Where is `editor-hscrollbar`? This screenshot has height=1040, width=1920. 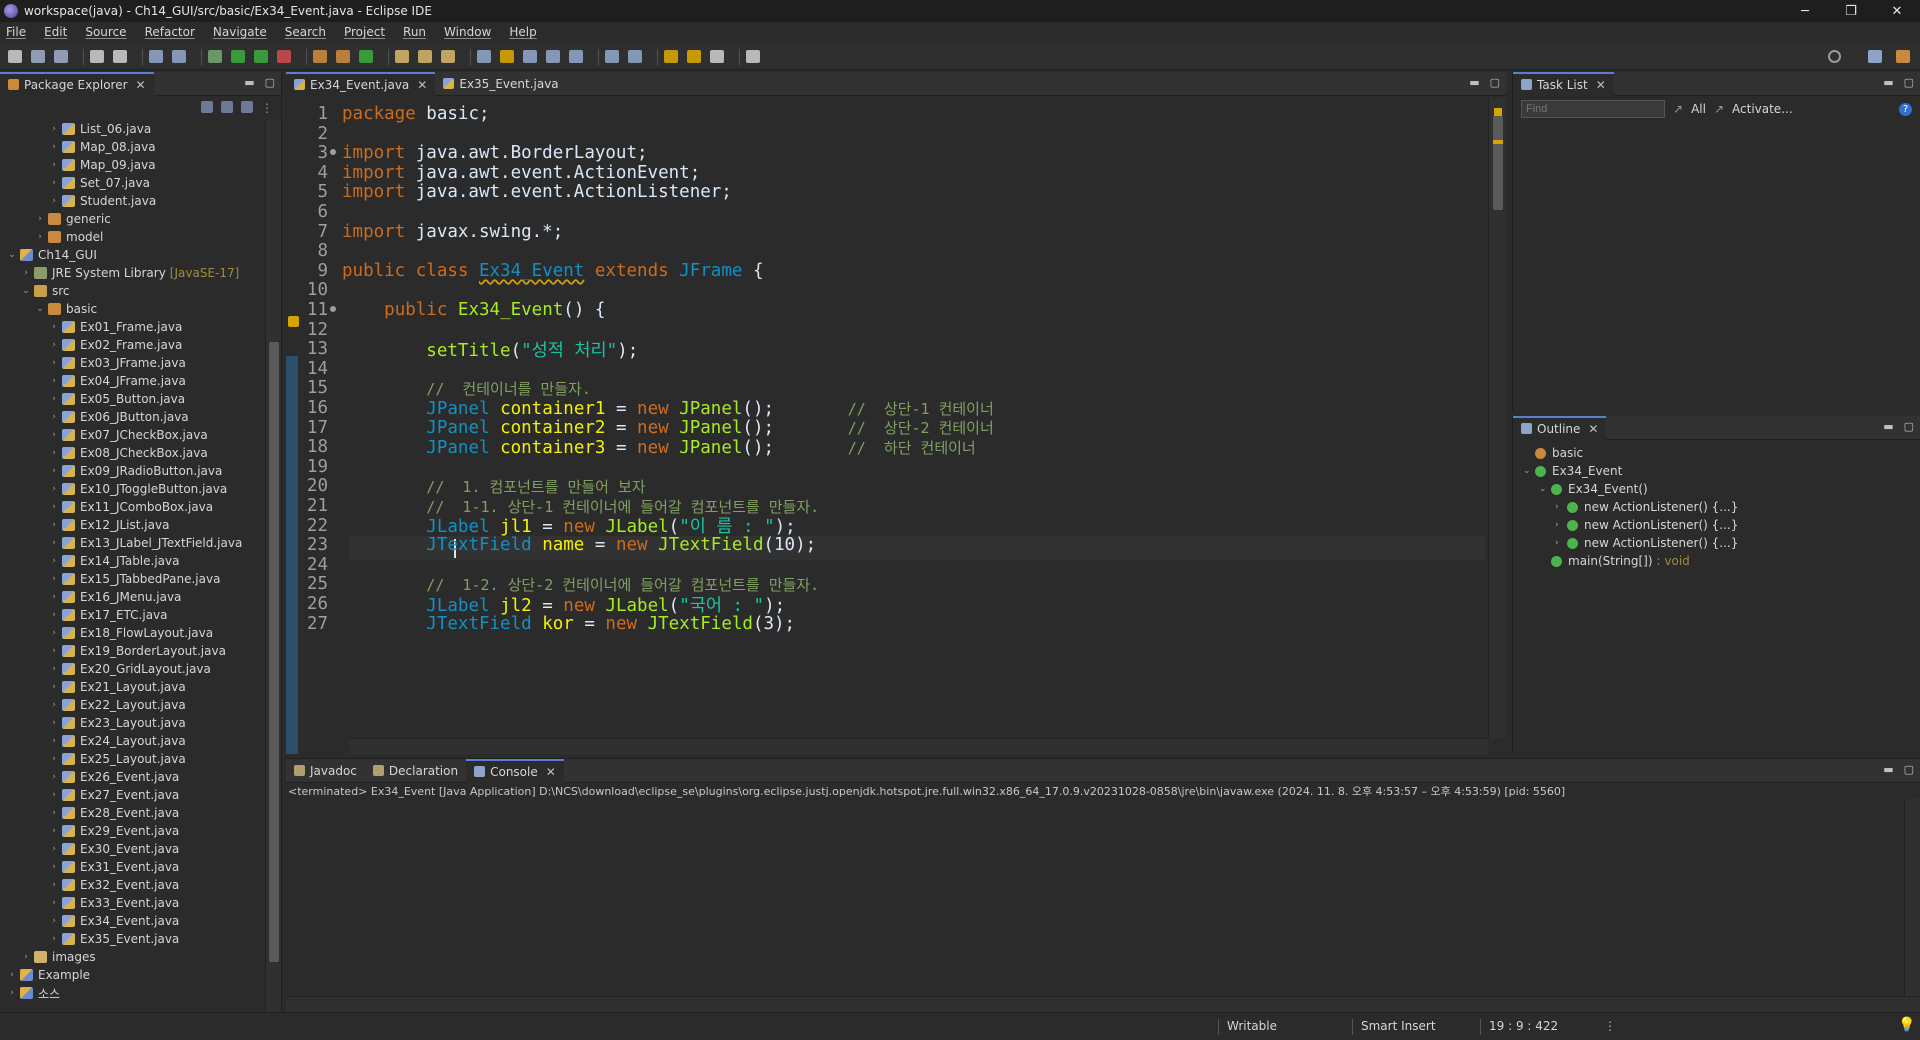 editor-hscrollbar is located at coordinates (919, 746).